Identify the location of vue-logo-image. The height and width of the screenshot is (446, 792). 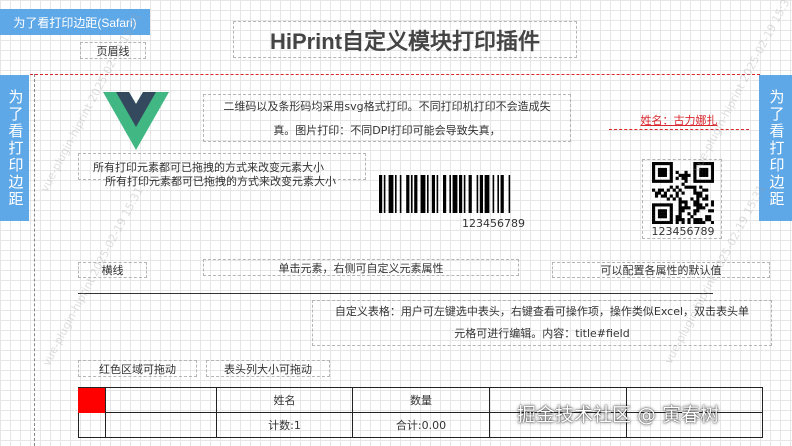
(136, 121).